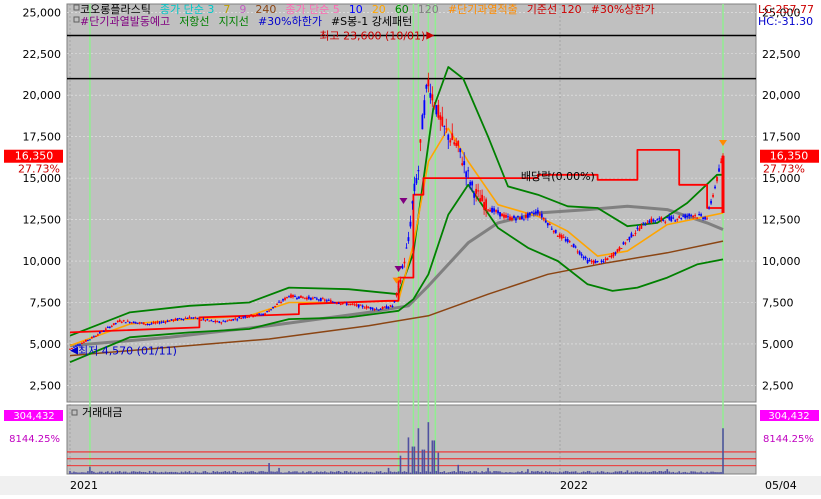  What do you see at coordinates (781, 220) in the screenshot?
I see `ytick-label-right: 12,500` at bounding box center [781, 220].